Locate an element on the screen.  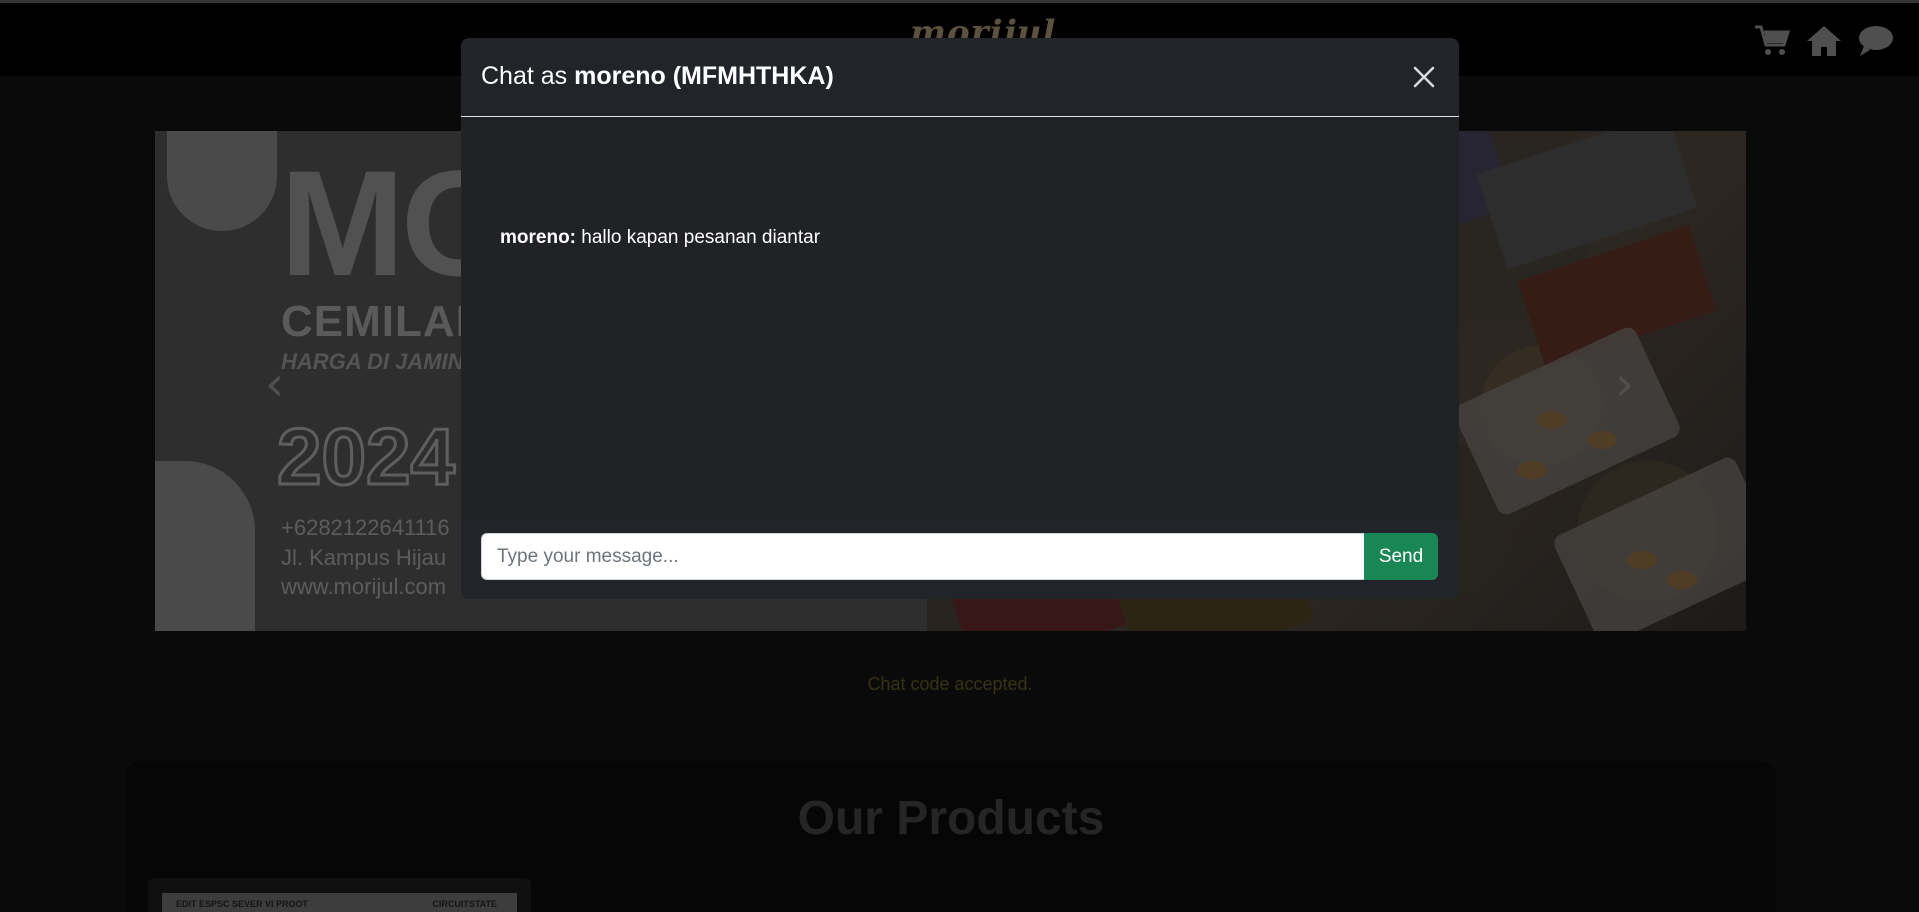
modal-title: Chat as moreno (MFMHTHKA) is located at coordinates (657, 76).